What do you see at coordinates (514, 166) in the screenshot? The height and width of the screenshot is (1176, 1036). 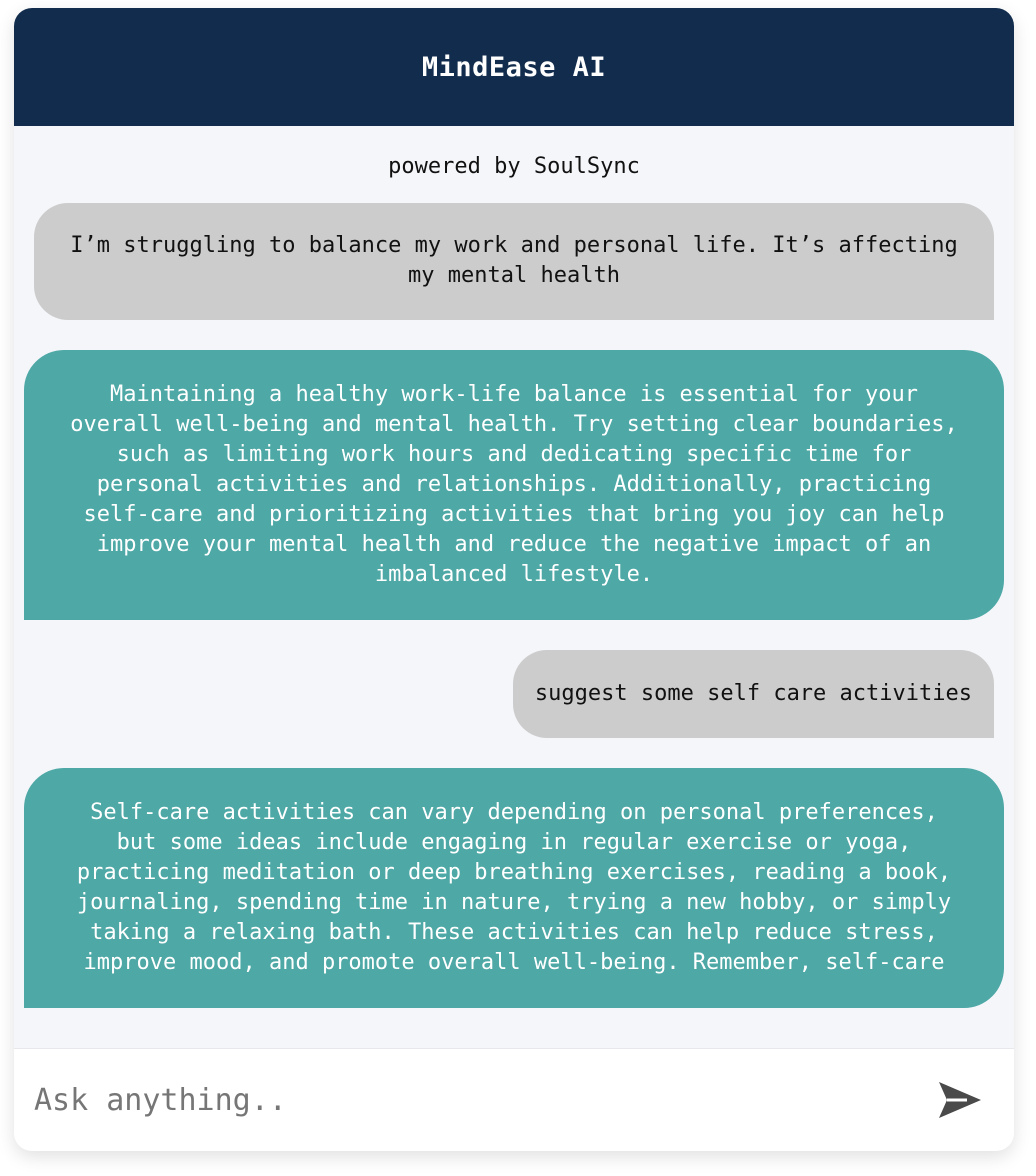 I see `powered-by-label: powered by SoulSync` at bounding box center [514, 166].